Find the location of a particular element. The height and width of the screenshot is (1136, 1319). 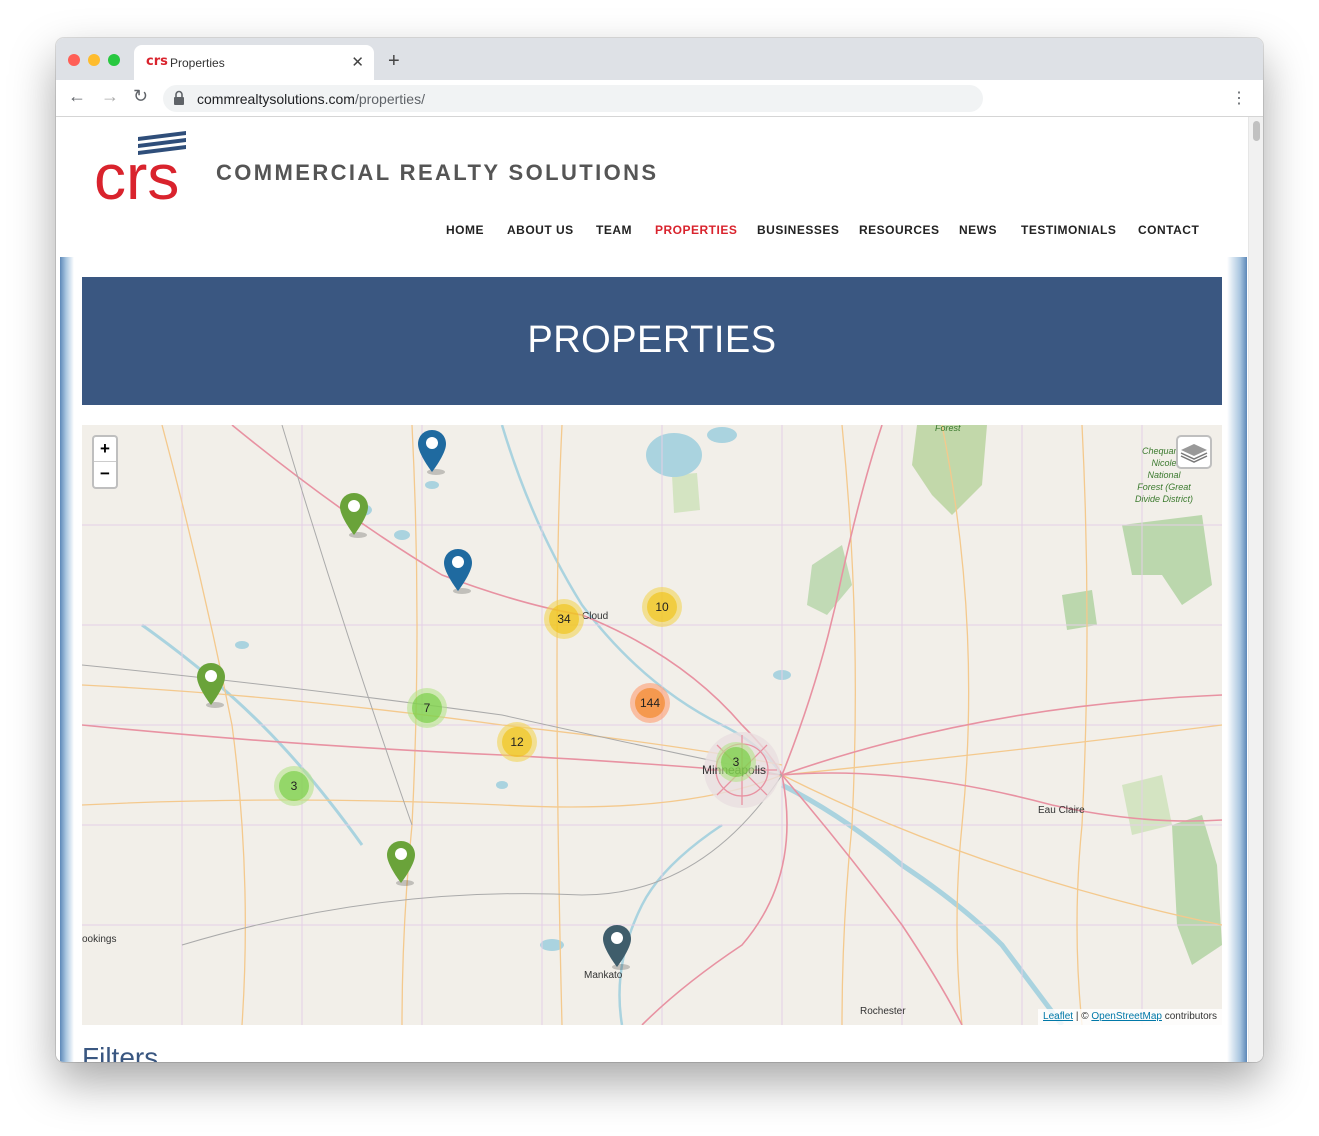

label-brookings: ookings is located at coordinates (99, 939).